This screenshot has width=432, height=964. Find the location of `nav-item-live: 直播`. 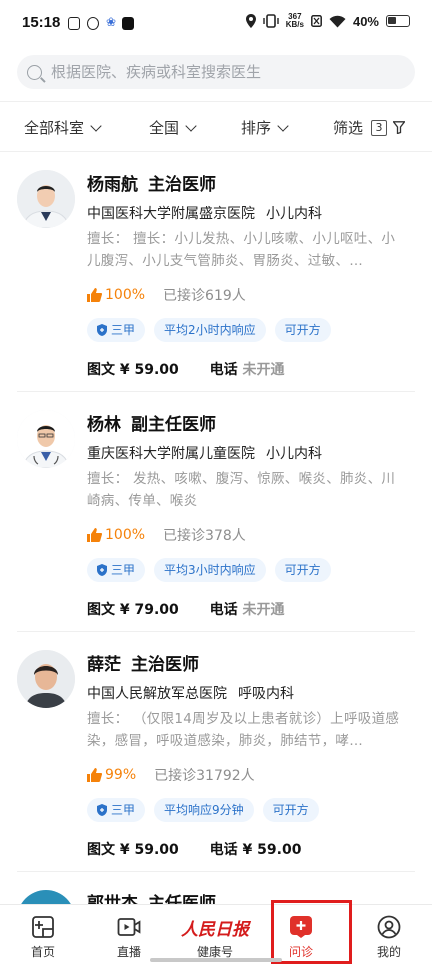

nav-item-live: 直播 is located at coordinates (129, 934).